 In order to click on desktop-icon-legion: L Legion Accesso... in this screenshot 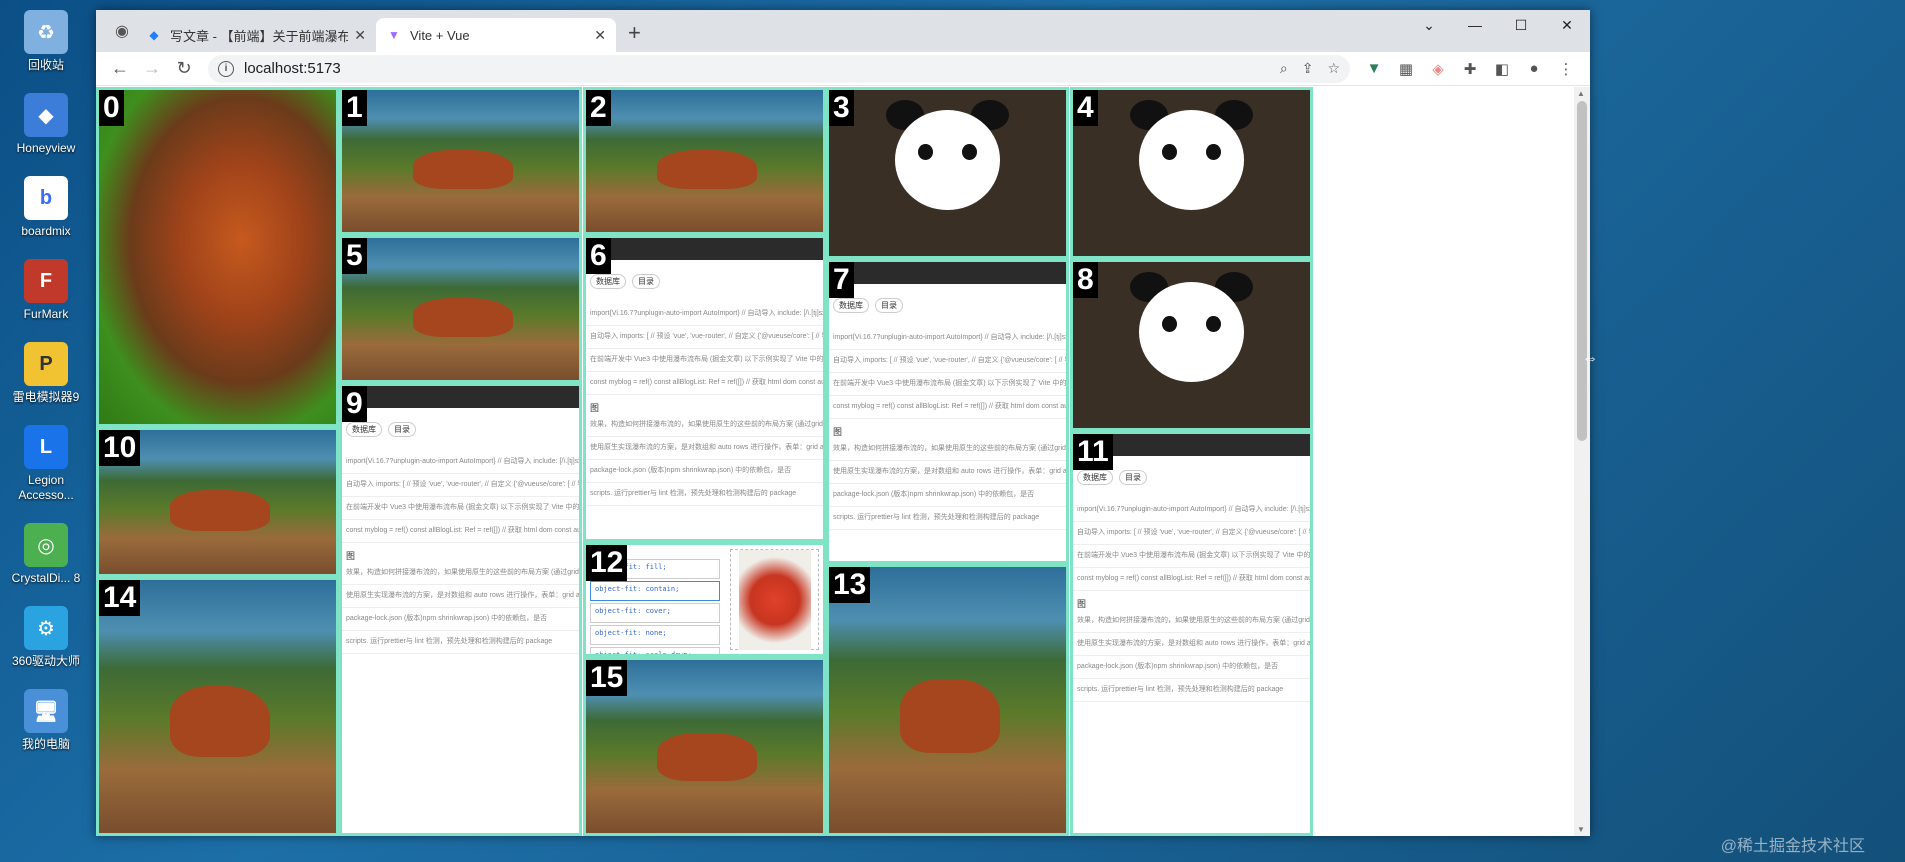, I will do `click(46, 464)`.